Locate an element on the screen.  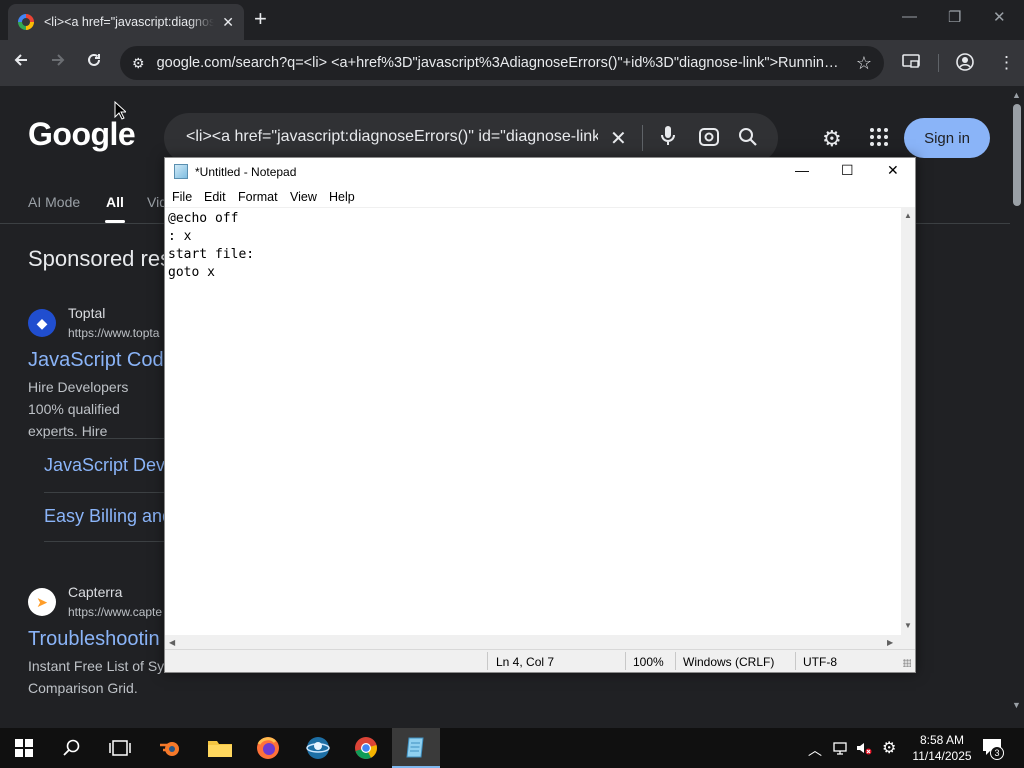
taskbar-app-globe is located at coordinates (318, 748).